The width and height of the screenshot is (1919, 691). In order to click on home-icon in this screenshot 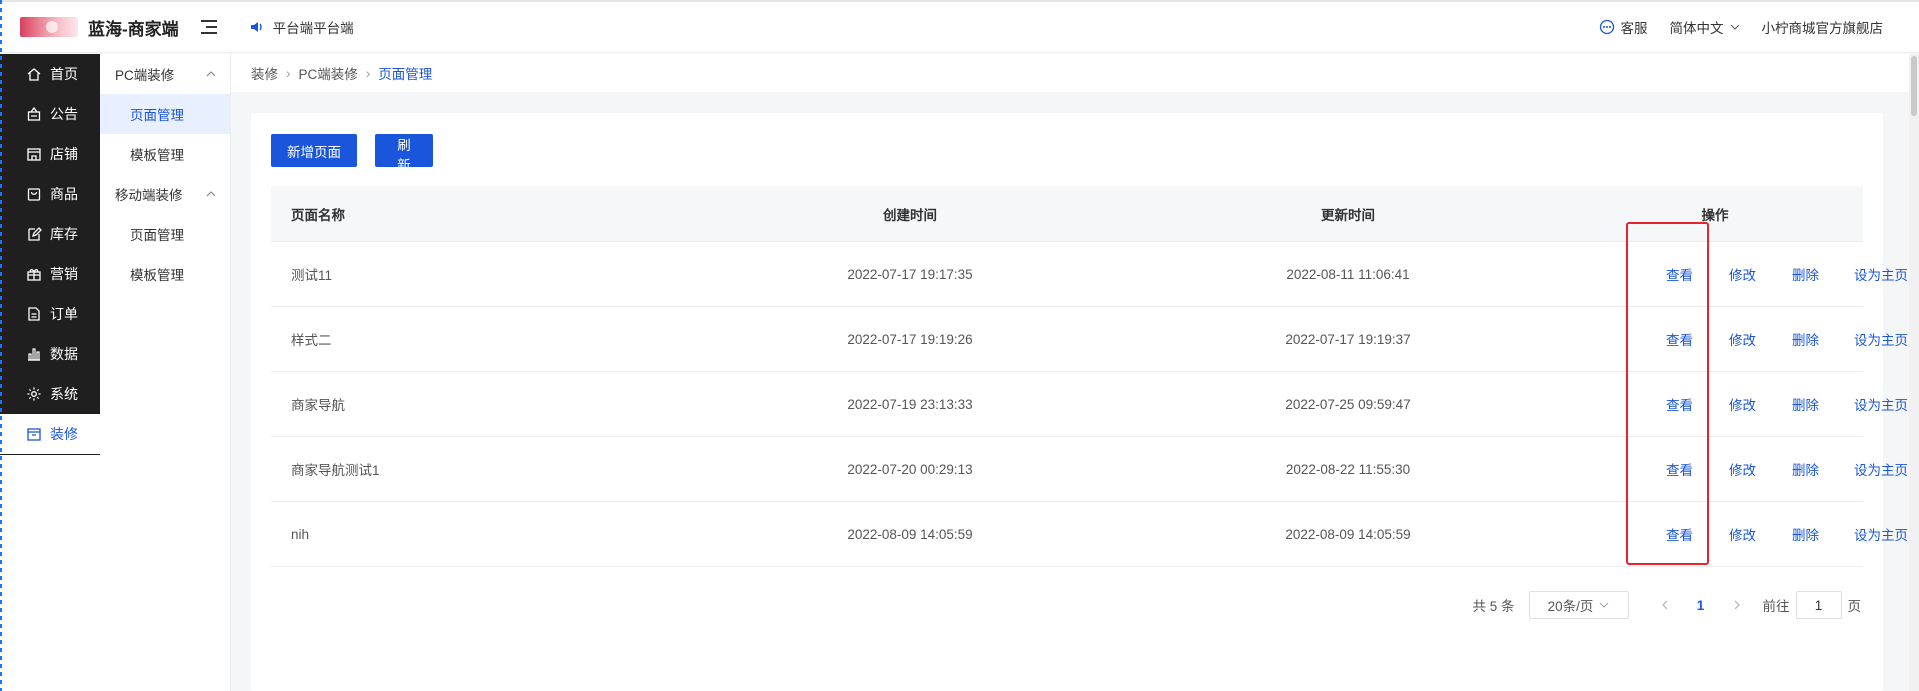, I will do `click(34, 74)`.